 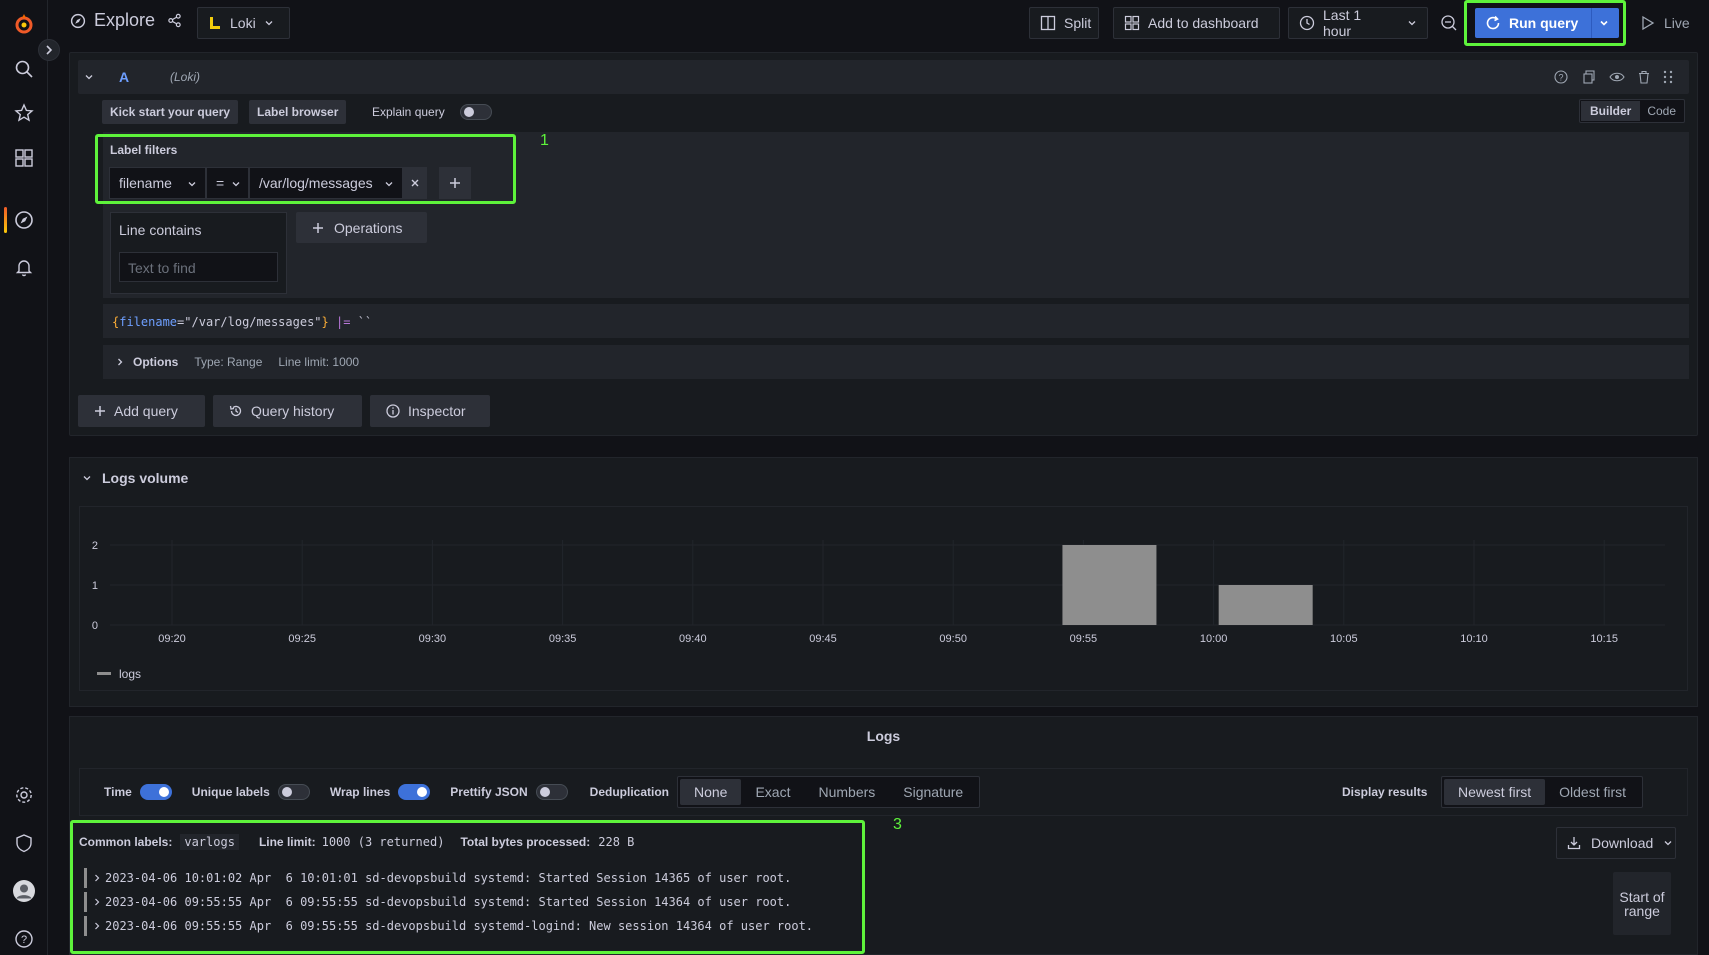 I want to click on volume-bar, so click(x=1109, y=585).